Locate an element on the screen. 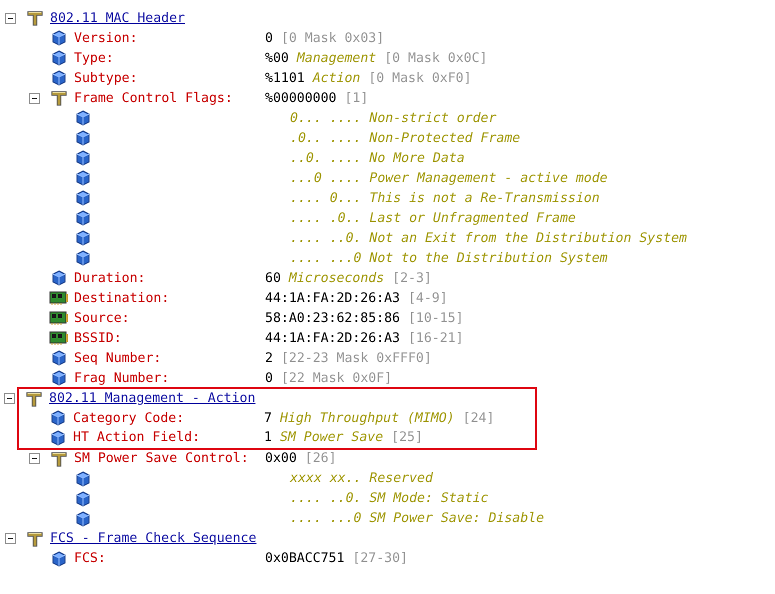 The image size is (775, 594). field-label: Type: is located at coordinates (94, 58).